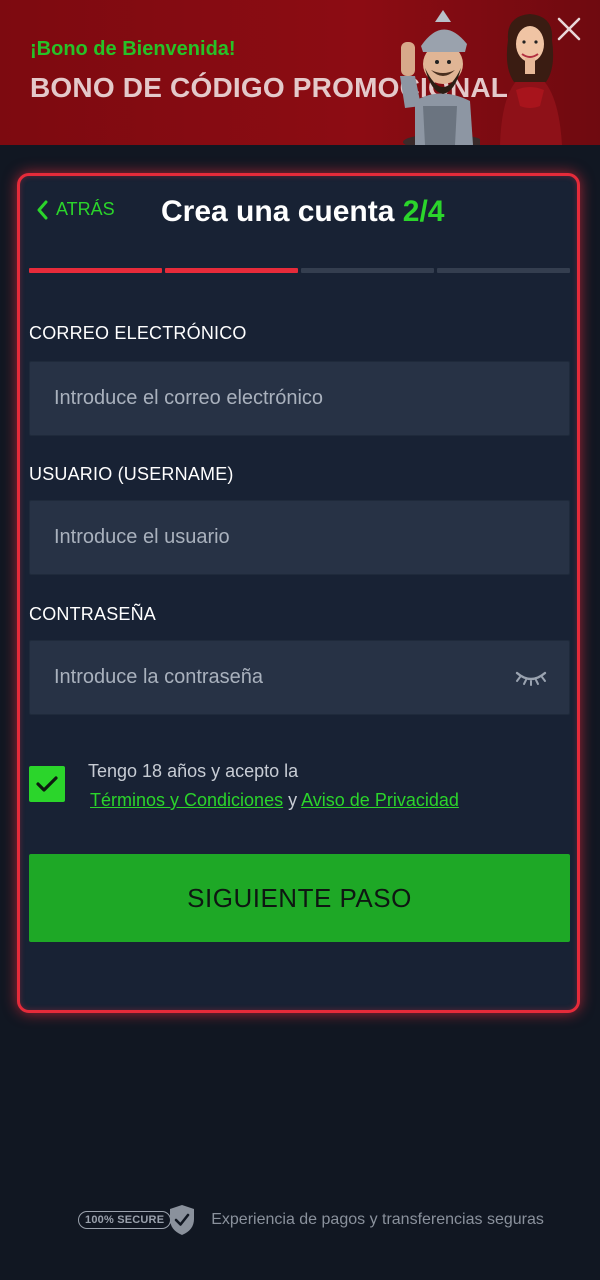 This screenshot has height=1280, width=600. What do you see at coordinates (131, 474) in the screenshot?
I see `username-label: USUARIO (USERNAME)` at bounding box center [131, 474].